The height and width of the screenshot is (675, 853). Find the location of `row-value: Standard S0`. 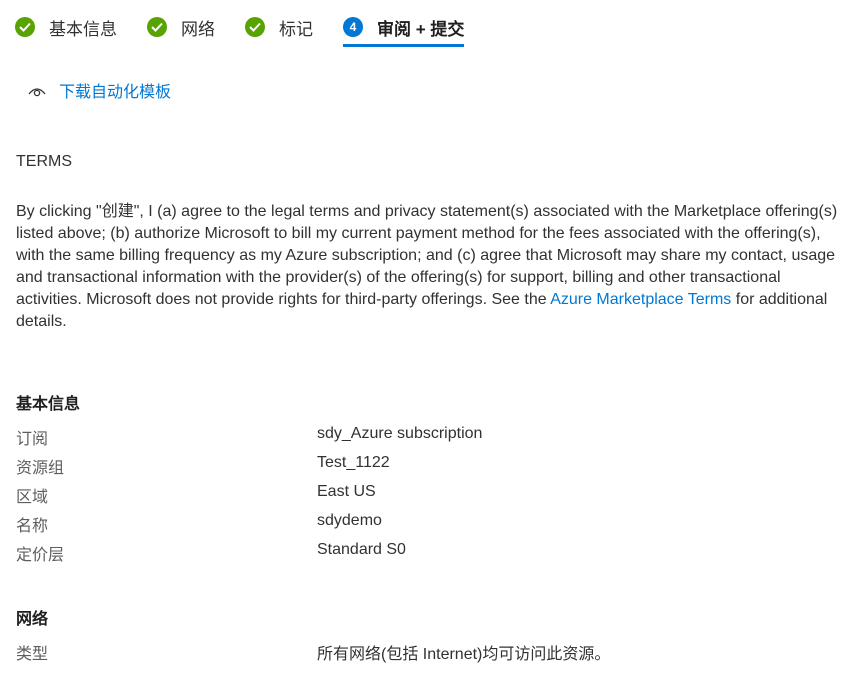

row-value: Standard S0 is located at coordinates (361, 549).